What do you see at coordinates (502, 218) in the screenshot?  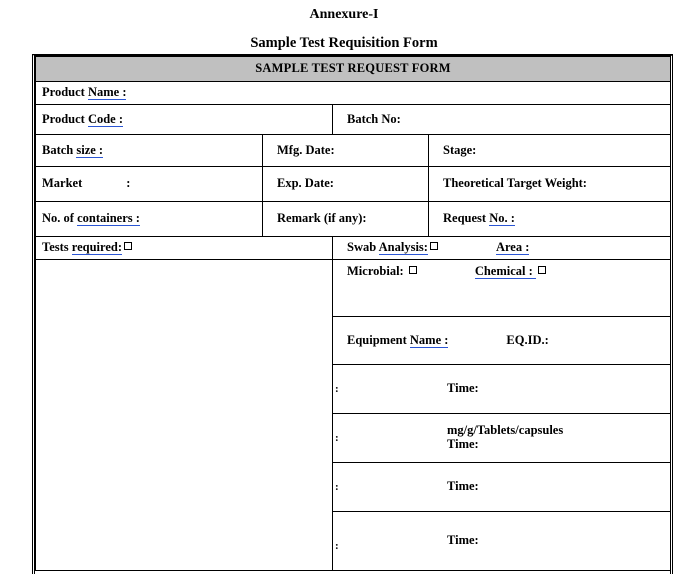 I see `request-no-spellcheck-text: No. :` at bounding box center [502, 218].